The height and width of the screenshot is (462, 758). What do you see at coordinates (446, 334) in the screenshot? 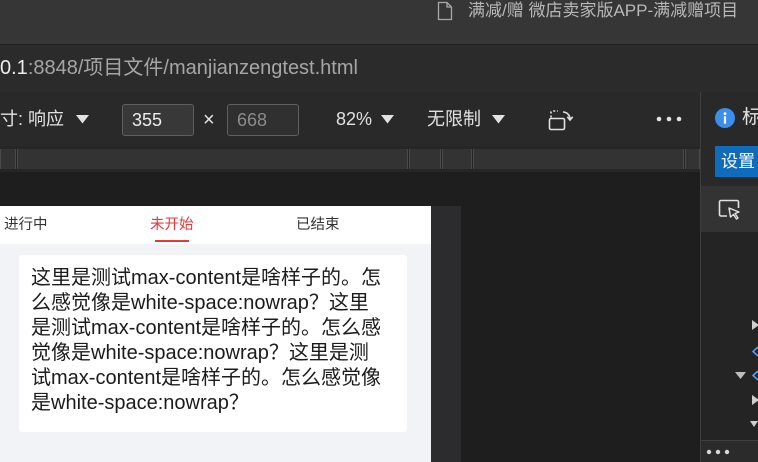
I see `viewport-resize-handle` at bounding box center [446, 334].